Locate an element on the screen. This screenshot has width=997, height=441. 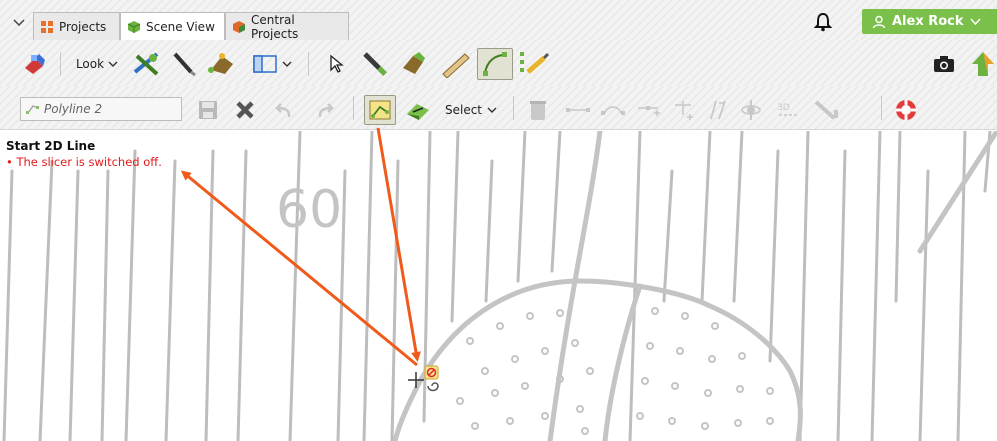
split-button is located at coordinates (718, 110).